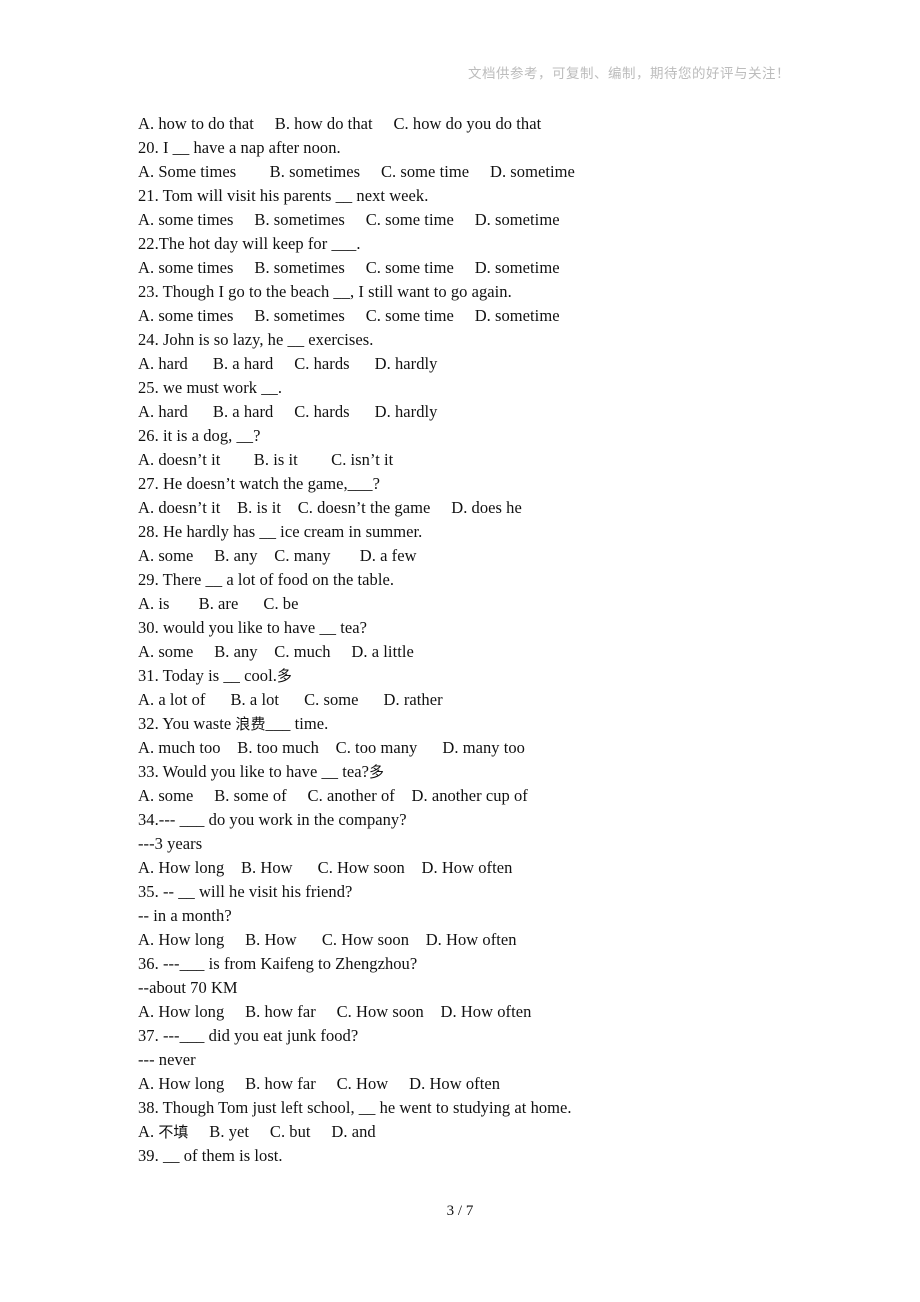  What do you see at coordinates (257, 1131) in the screenshot?
I see `document-line: A. 不填 B. yet C. but D. and` at bounding box center [257, 1131].